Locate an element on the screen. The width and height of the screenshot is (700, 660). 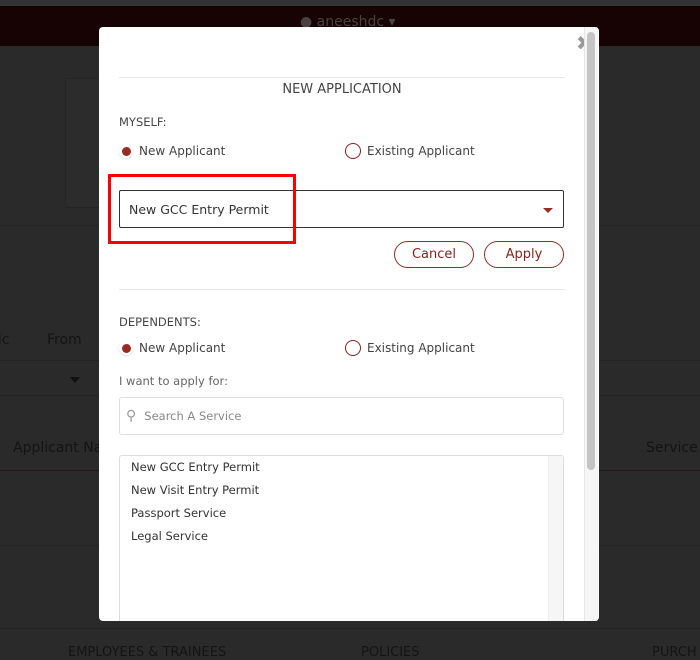
dropdown-caret-icon is located at coordinates (75, 380).